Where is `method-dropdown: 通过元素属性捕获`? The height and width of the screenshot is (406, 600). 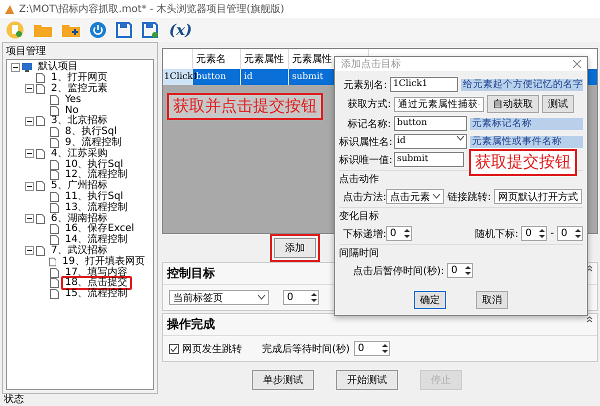 method-dropdown: 通过元素属性捕获 is located at coordinates (439, 104).